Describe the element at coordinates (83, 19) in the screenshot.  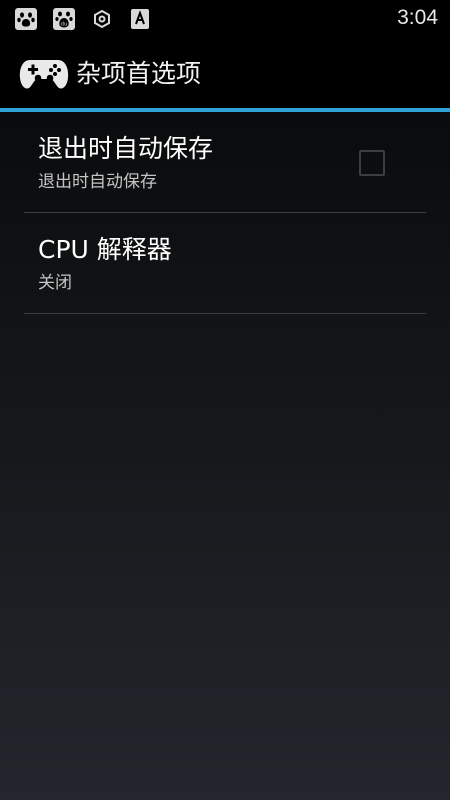
I see `notification-icons: du` at that location.